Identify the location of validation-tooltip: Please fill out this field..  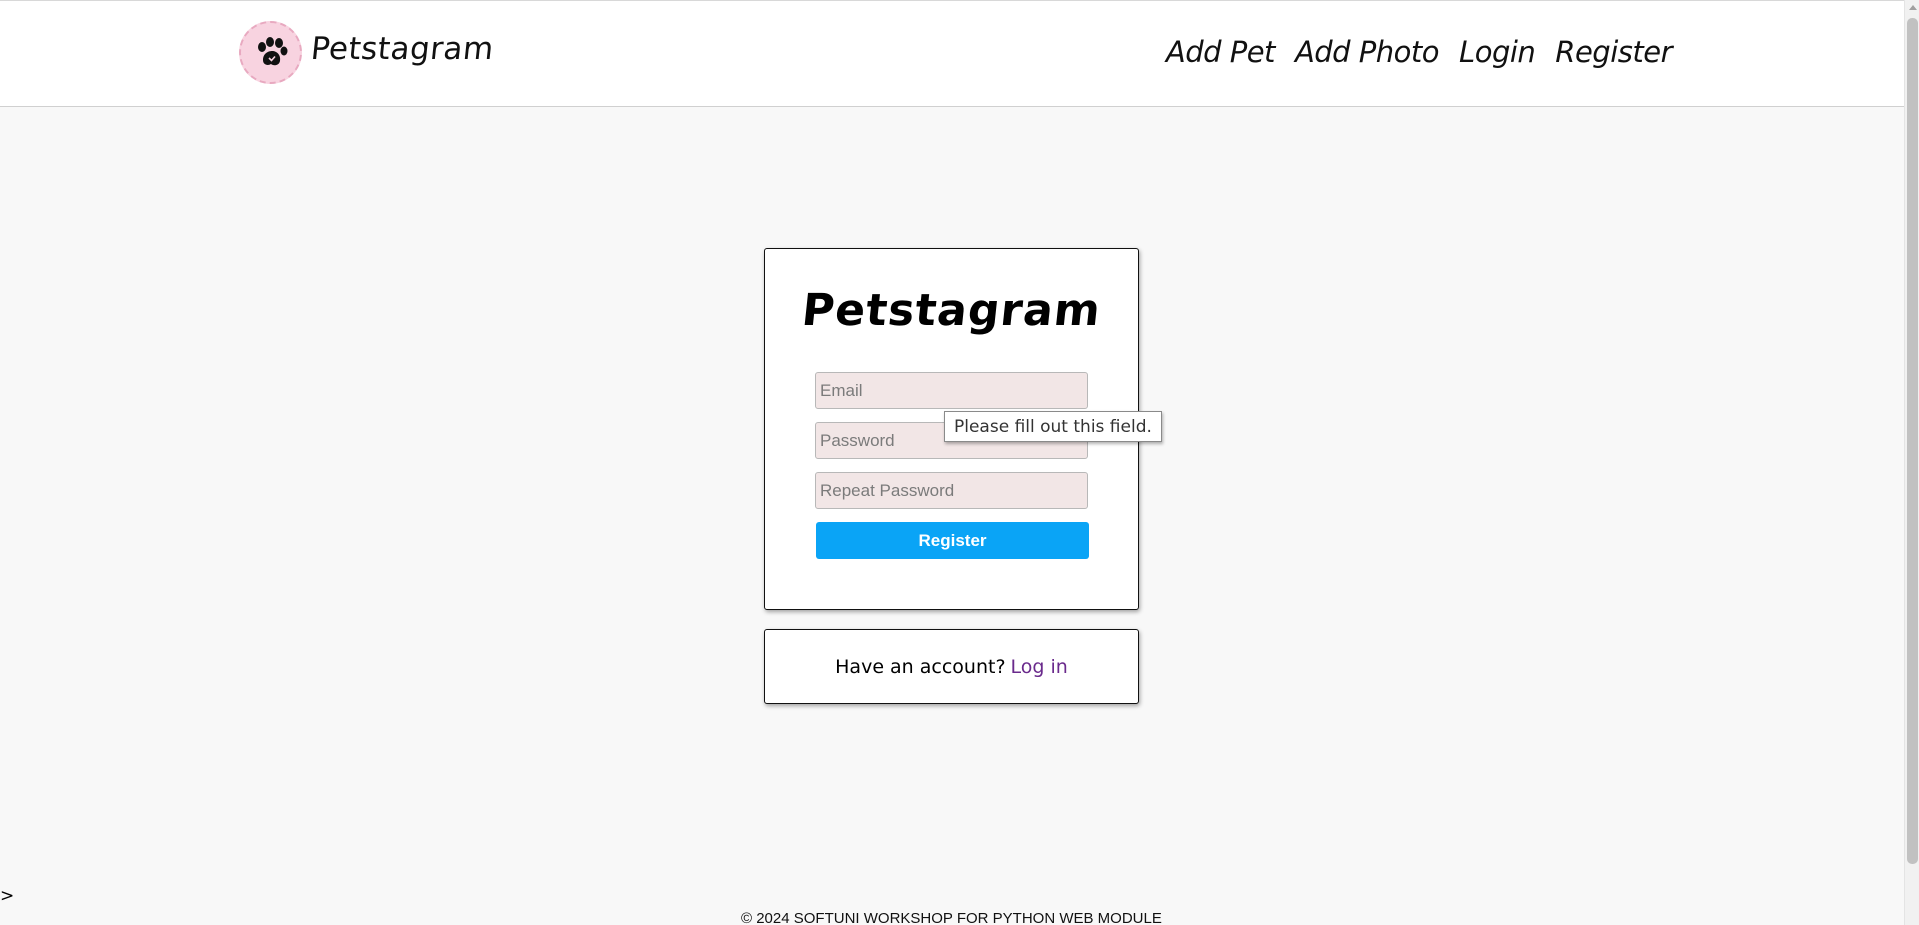
(1053, 426).